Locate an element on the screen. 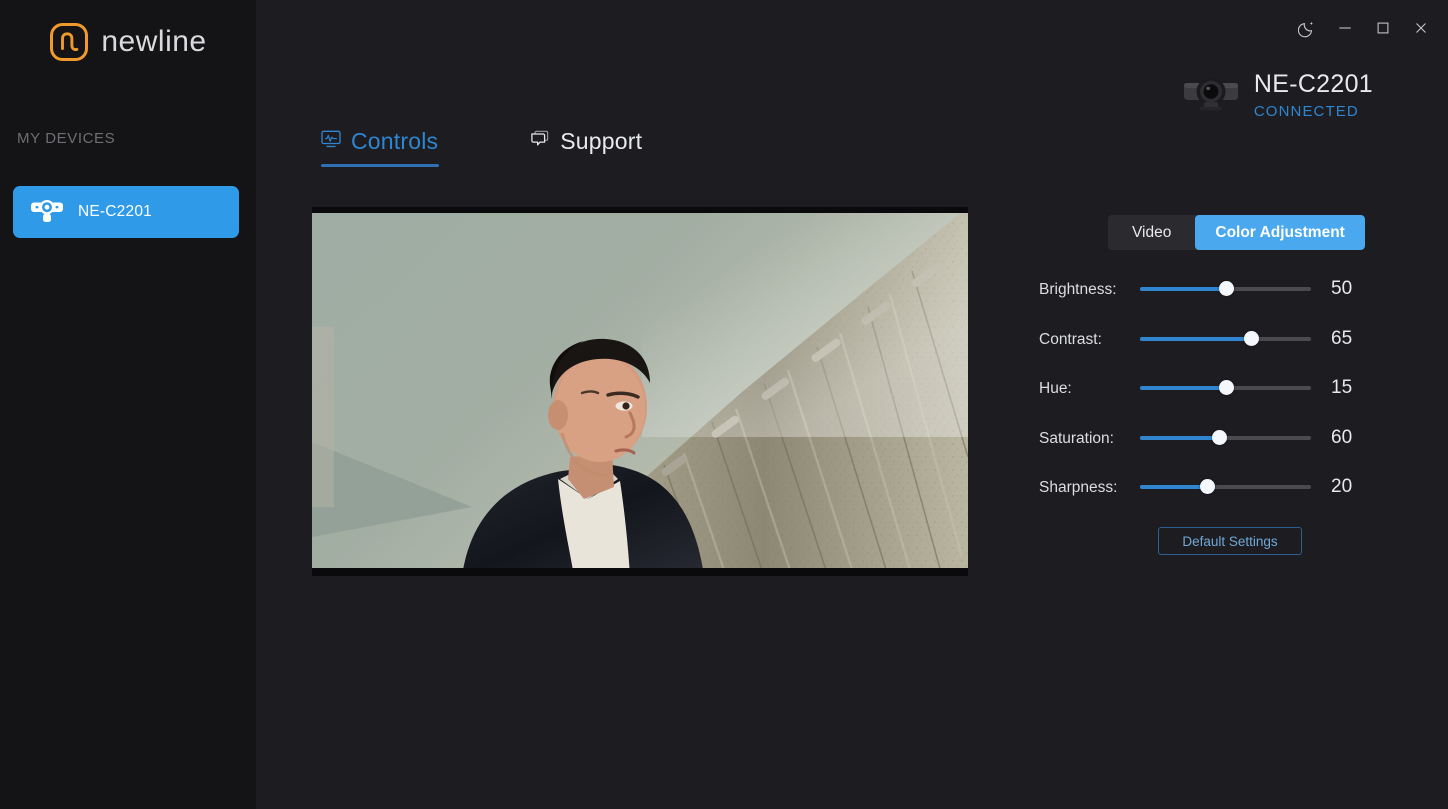 Image resolution: width=1448 pixels, height=809 pixels. mode-toggle: Video Color Adjustment is located at coordinates (1236, 232).